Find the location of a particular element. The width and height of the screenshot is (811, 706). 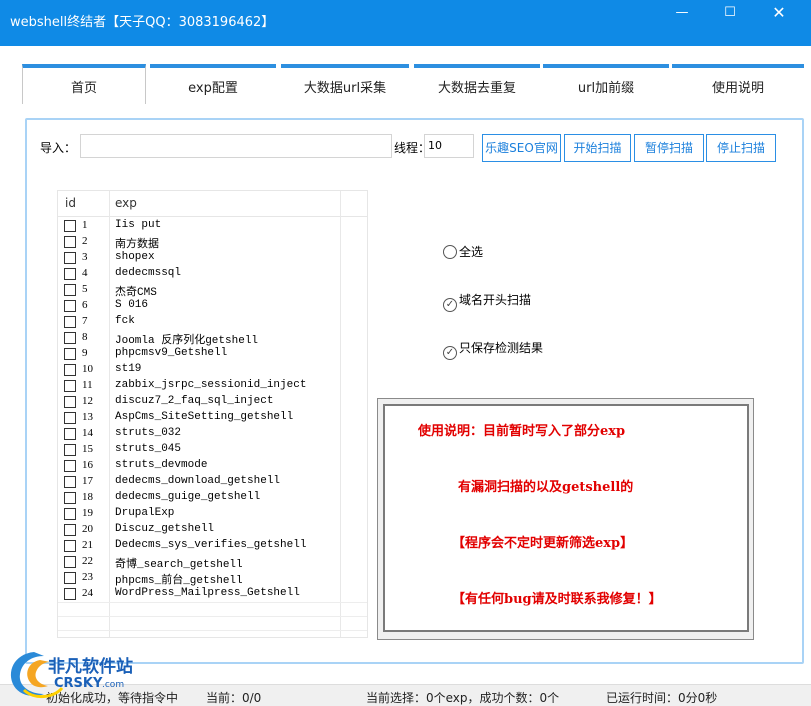

table-row: 12 discuz7_2_faq_sql_inject is located at coordinates (212, 402).